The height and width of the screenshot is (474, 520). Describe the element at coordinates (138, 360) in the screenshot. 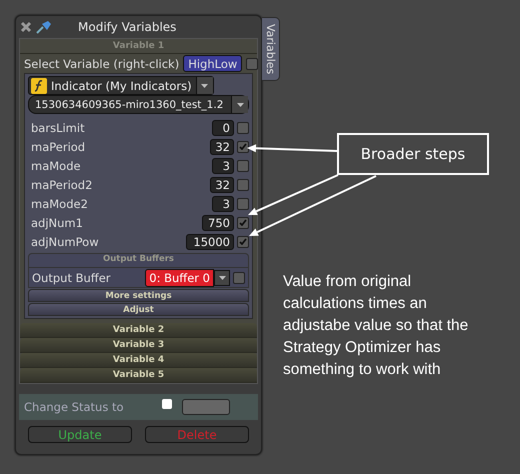

I see `section-header: Variable 4` at that location.